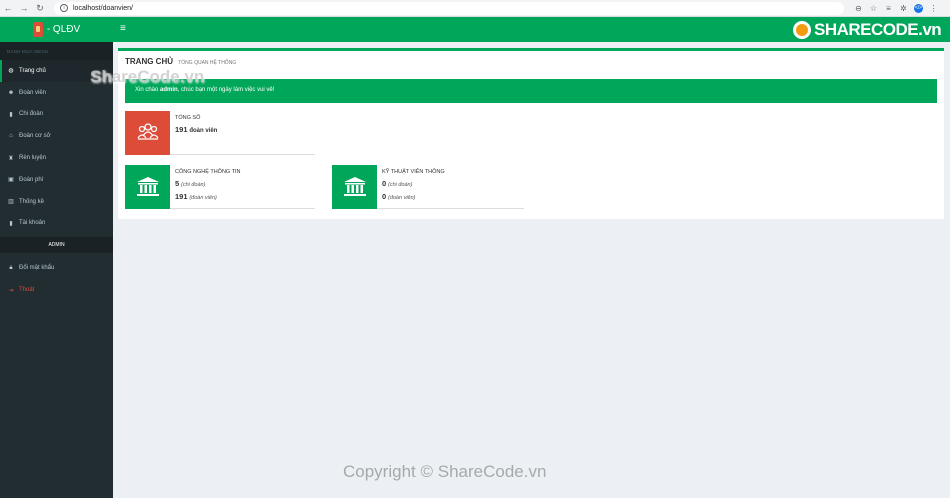 Image resolution: width=950 pixels, height=498 pixels. What do you see at coordinates (181, 129) in the screenshot?
I see `total-count: 191` at bounding box center [181, 129].